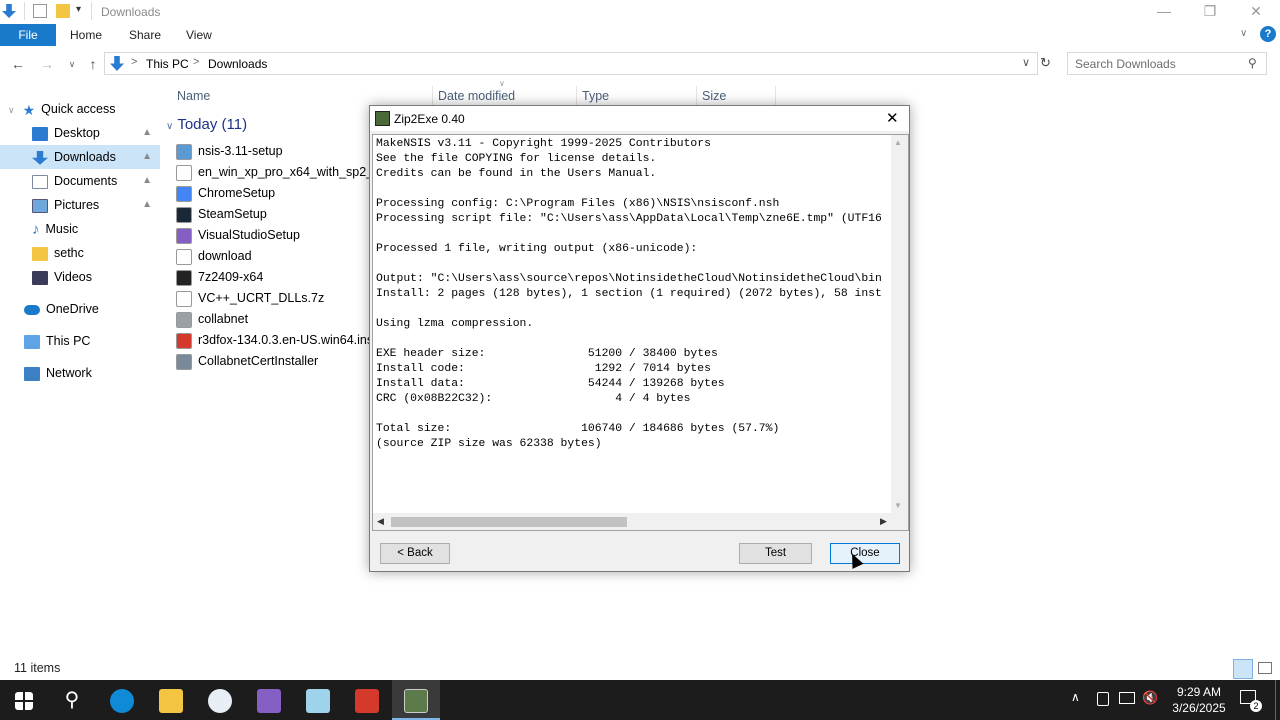 The image size is (1280, 720). I want to click on collapse-chevron-icon: ∨, so click(169, 126).